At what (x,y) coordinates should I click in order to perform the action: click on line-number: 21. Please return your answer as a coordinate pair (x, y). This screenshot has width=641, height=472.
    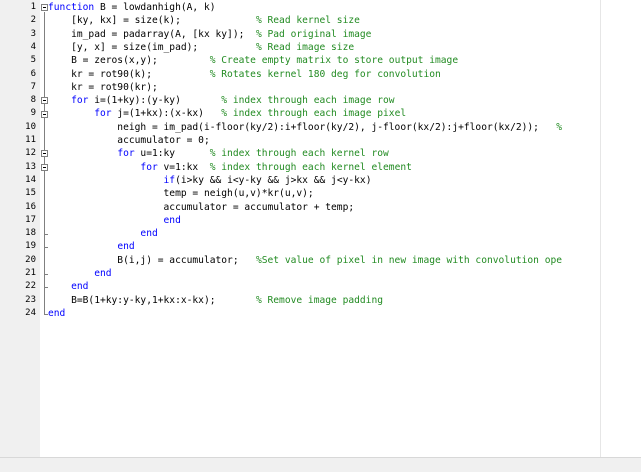
    Looking at the image, I should click on (30, 273).